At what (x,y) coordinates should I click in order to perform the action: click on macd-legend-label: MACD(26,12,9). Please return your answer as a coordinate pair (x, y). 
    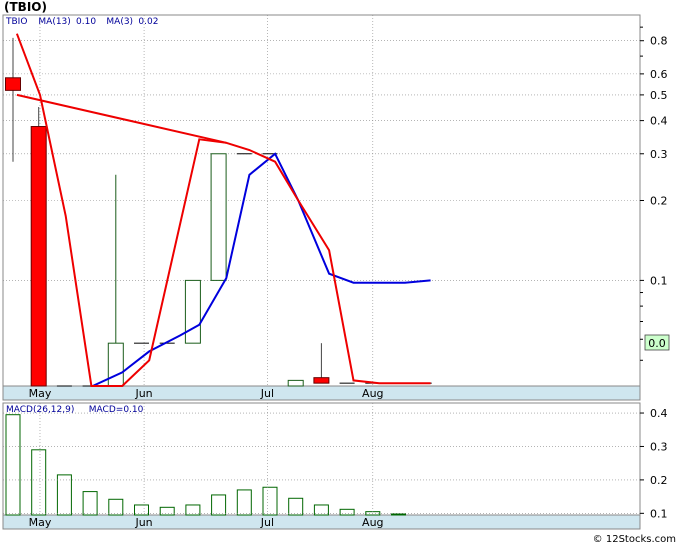
    Looking at the image, I should click on (40, 410).